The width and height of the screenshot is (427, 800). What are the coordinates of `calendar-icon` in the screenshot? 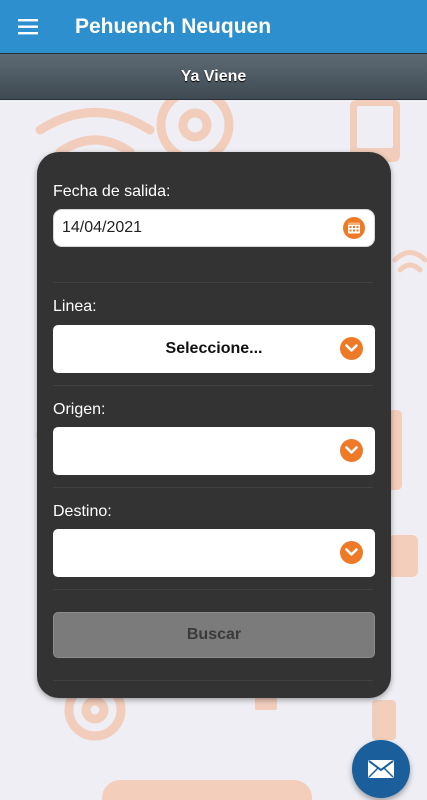 It's located at (354, 228).